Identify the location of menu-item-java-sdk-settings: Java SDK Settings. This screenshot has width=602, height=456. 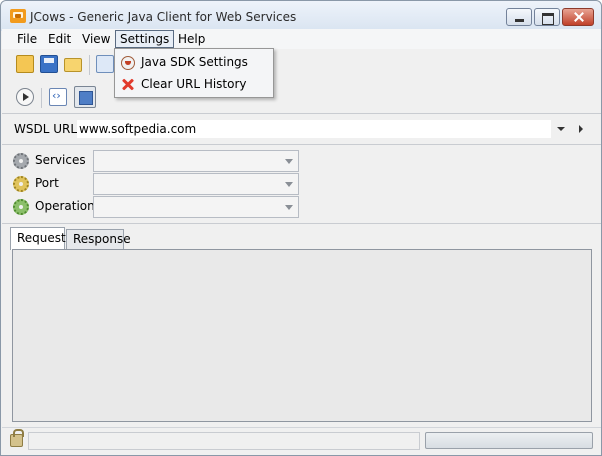
(194, 63).